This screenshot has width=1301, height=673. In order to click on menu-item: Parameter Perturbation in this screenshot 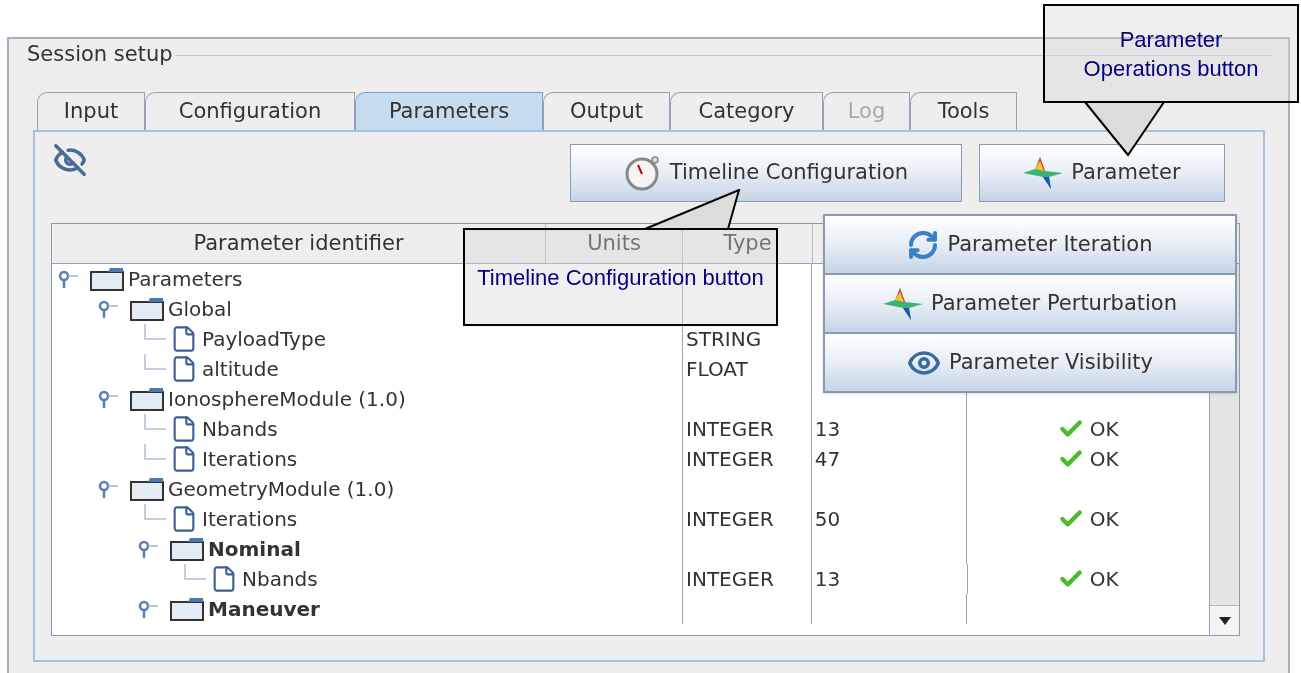, I will do `click(1030, 303)`.